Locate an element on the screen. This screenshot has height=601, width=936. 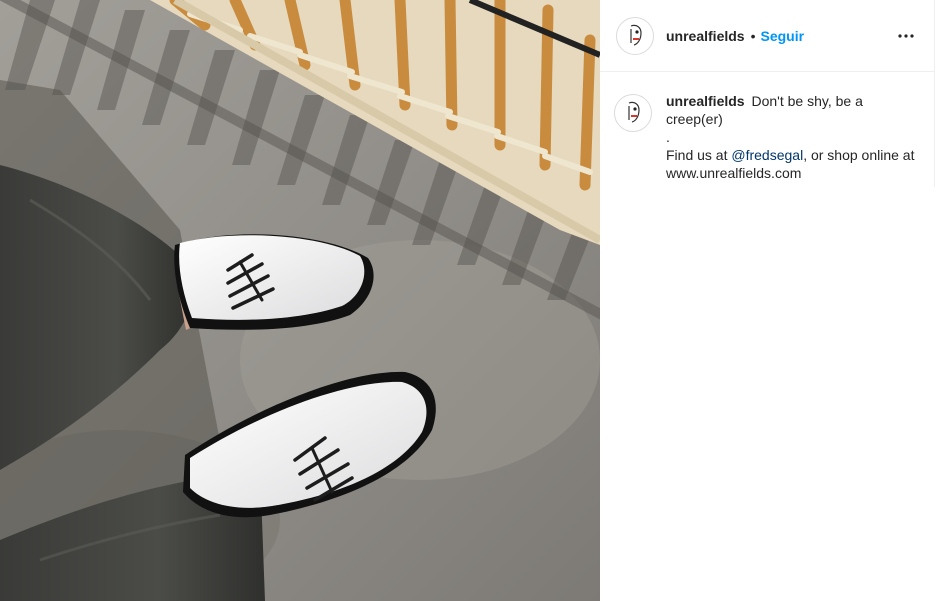
ellipsis-icon is located at coordinates (906, 36).